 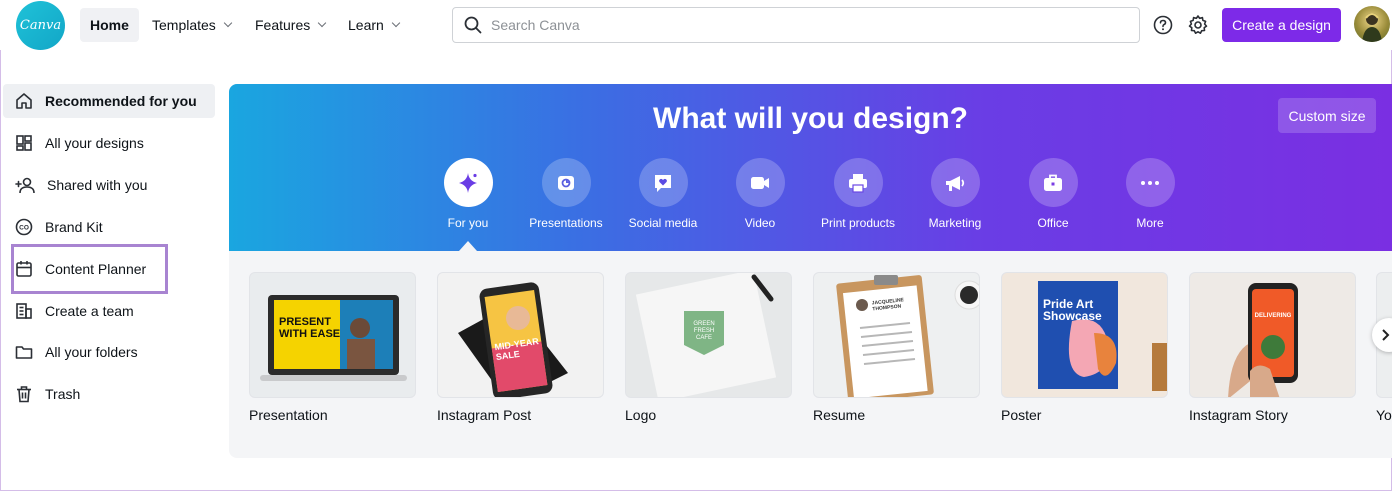 I want to click on sidebar-item-create-team: Create a team, so click(x=109, y=311).